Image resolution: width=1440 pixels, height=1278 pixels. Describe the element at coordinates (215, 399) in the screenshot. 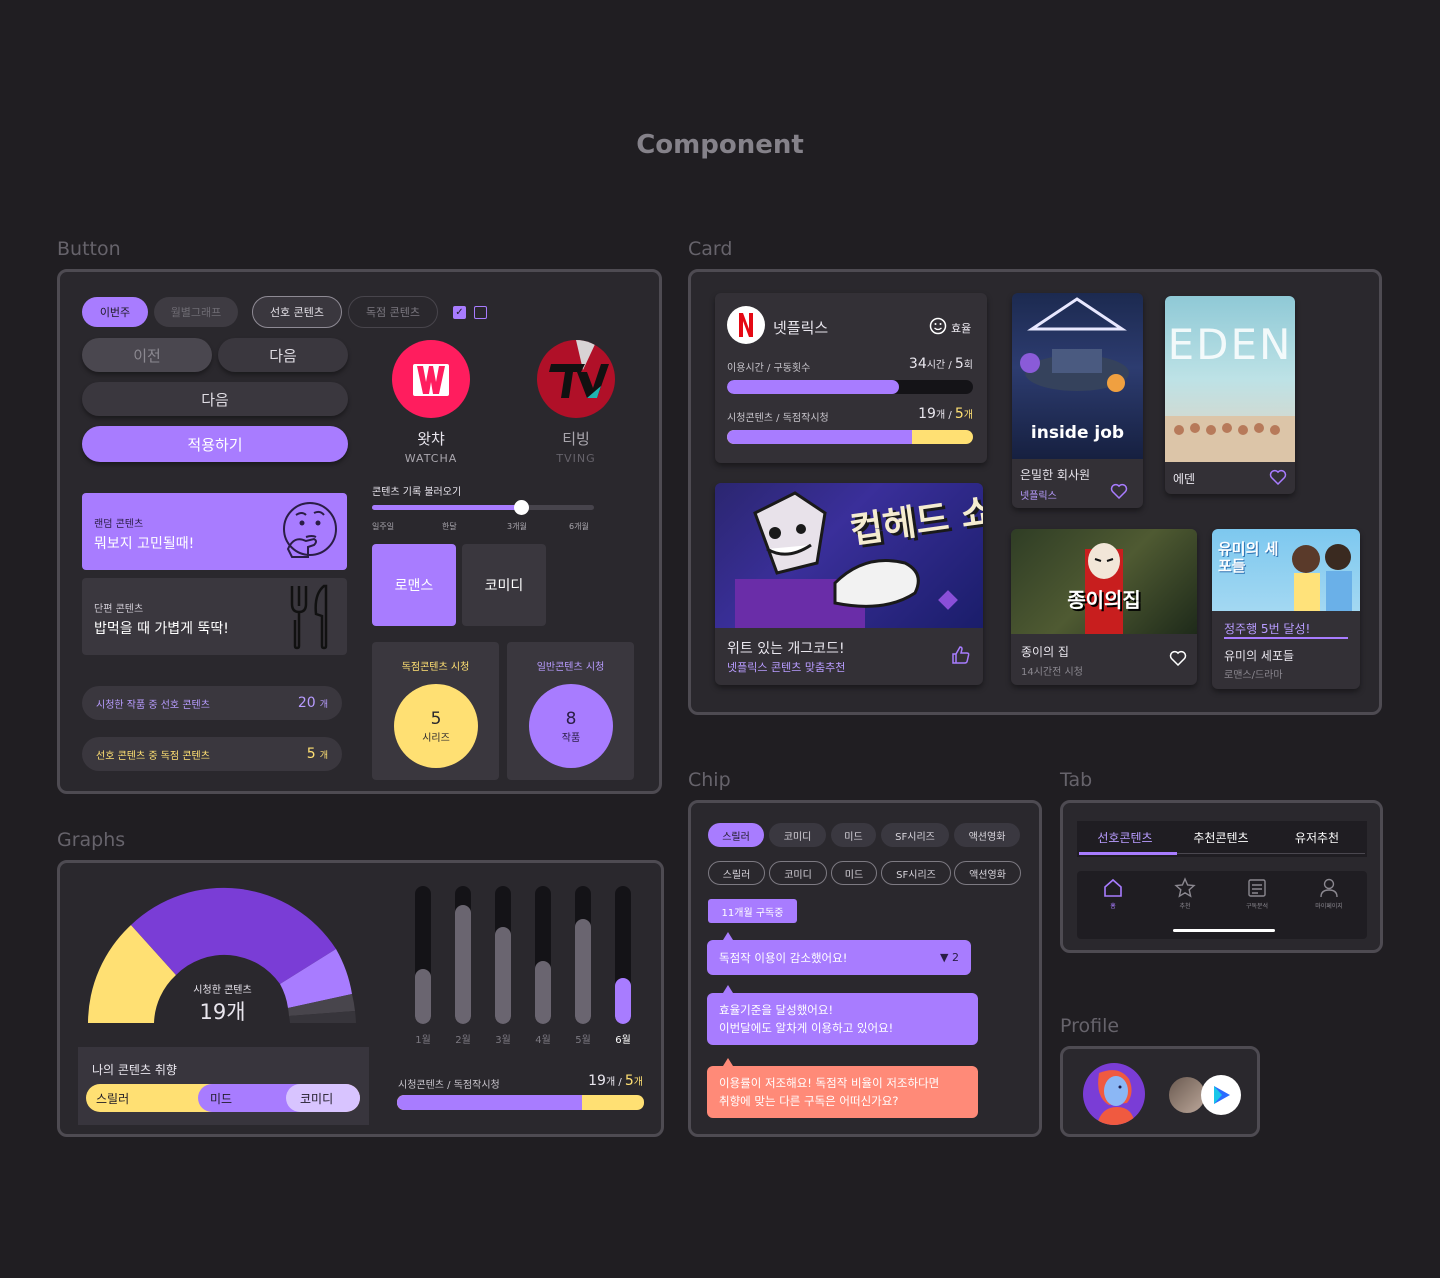

I see `next-button-wide: 다음` at that location.